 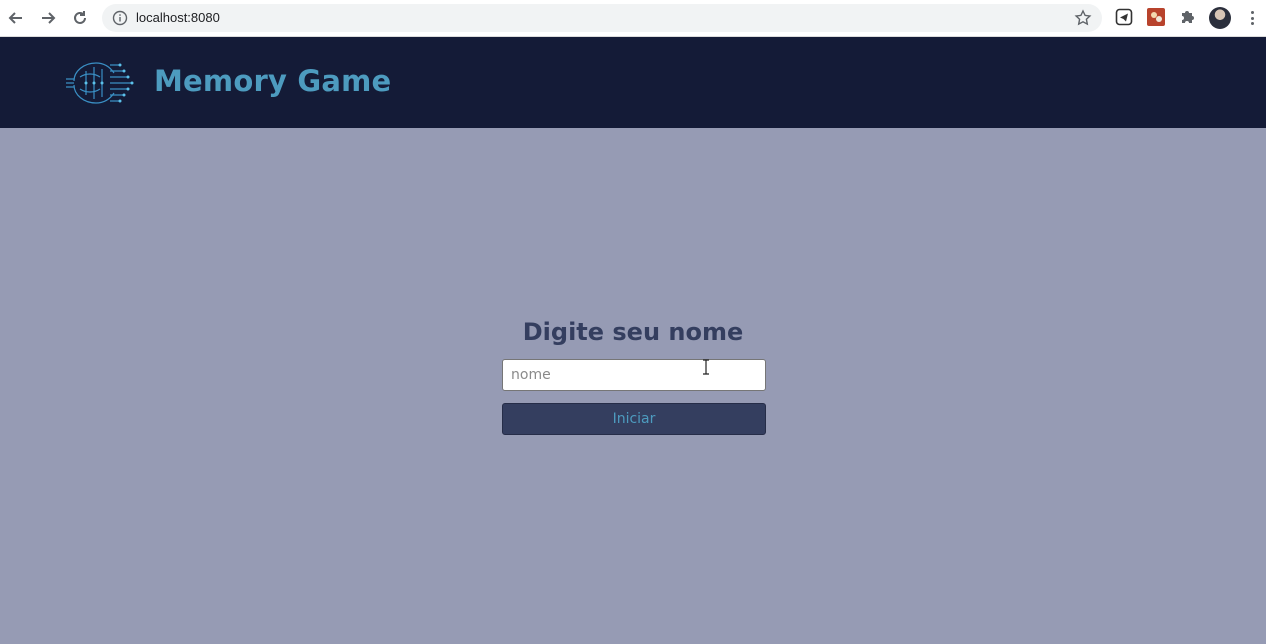 I want to click on reload-icon, so click(x=80, y=18).